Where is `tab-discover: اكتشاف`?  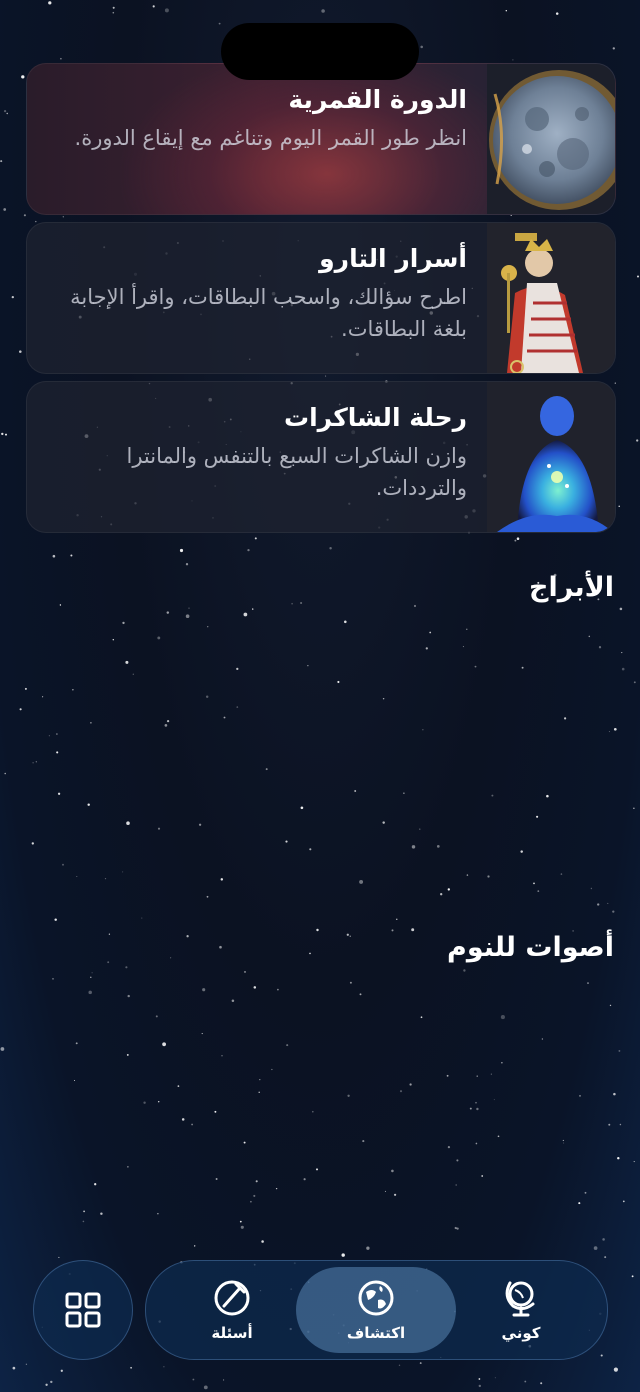 tab-discover: اكتشاف is located at coordinates (376, 1310).